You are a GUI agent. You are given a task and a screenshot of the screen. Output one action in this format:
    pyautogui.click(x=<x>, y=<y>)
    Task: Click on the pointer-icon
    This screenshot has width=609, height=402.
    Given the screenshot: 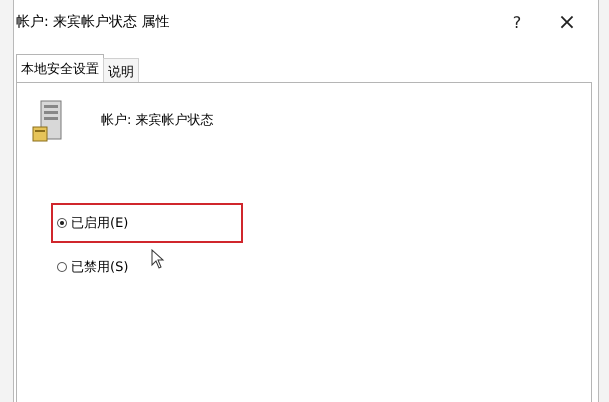 What is the action you would take?
    pyautogui.click(x=158, y=259)
    